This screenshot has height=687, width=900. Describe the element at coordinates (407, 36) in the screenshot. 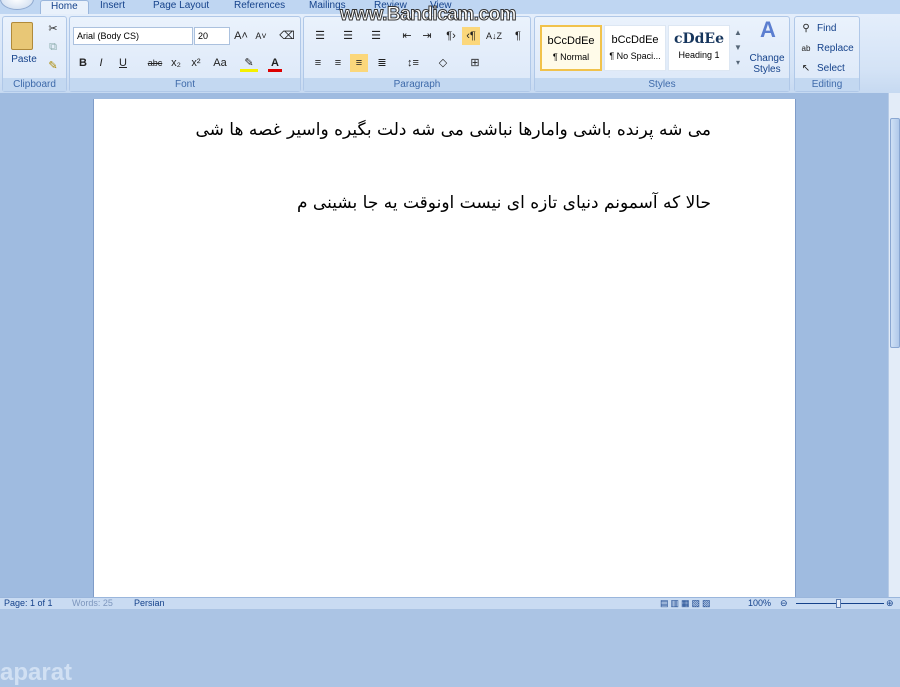

I see `decrease-indent-icon: ⇤` at that location.